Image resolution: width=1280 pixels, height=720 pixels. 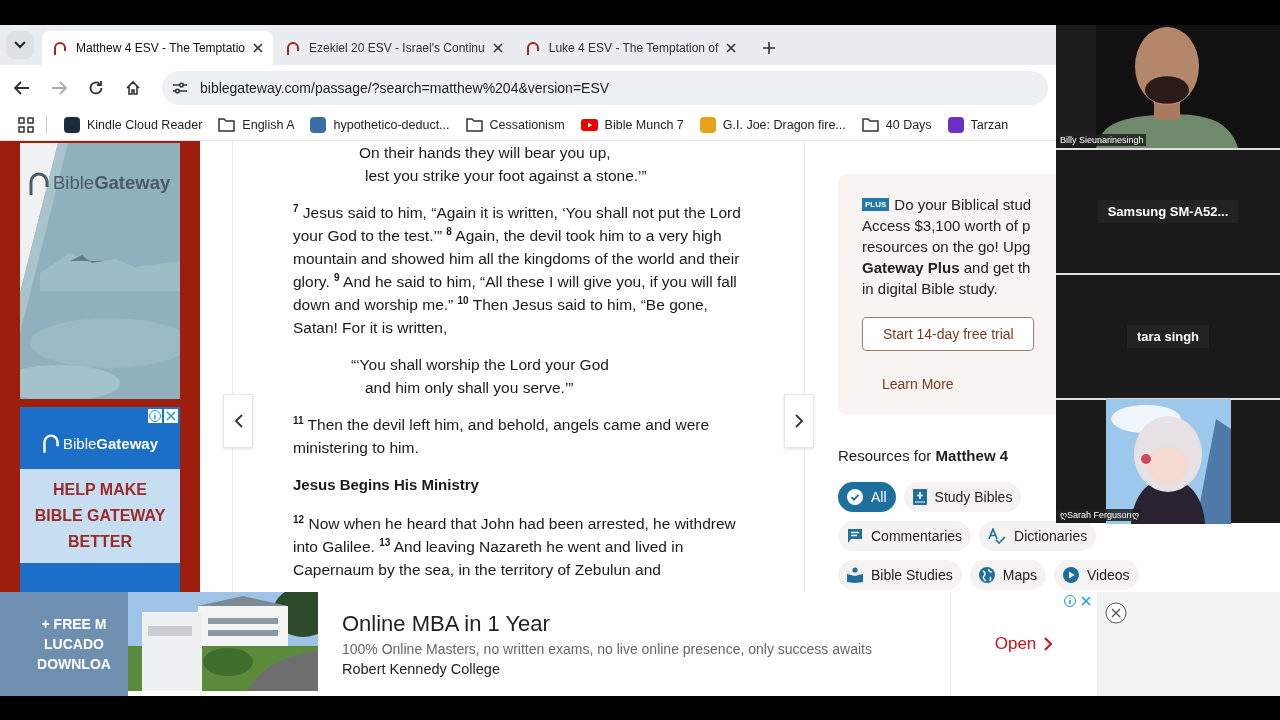 What do you see at coordinates (517, 269) in the screenshot?
I see `verse-paragraph: $^{7}$ Jesus said to him, “Again it is written, ‘You shall not put the Lord your God to the test.’” $^{8}$ Again, the devil took him to a very high mountain and showed him all the kingdoms of the world and their glory. $^{9}$ And he said to him, “All these I will give you, if you will fall down and worship me.” $^{10}$ Then Jesus said to him, “Be gone, Satan! For it is written,` at bounding box center [517, 269].